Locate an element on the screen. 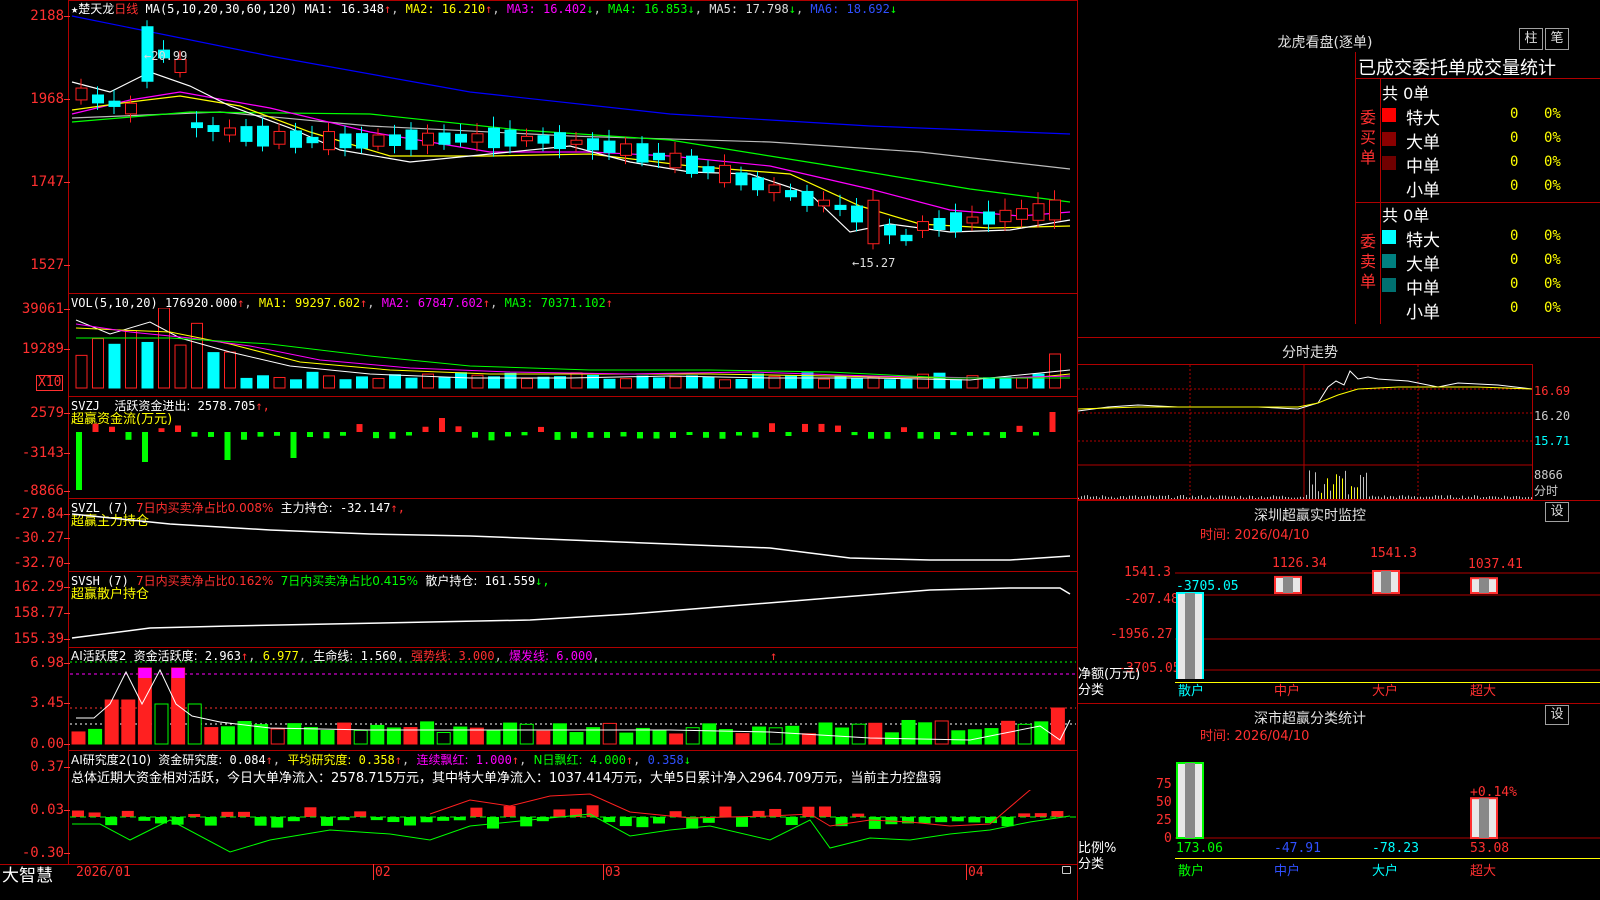 The image size is (1600, 900). ai-activity-chart is located at coordinates (573, 704).